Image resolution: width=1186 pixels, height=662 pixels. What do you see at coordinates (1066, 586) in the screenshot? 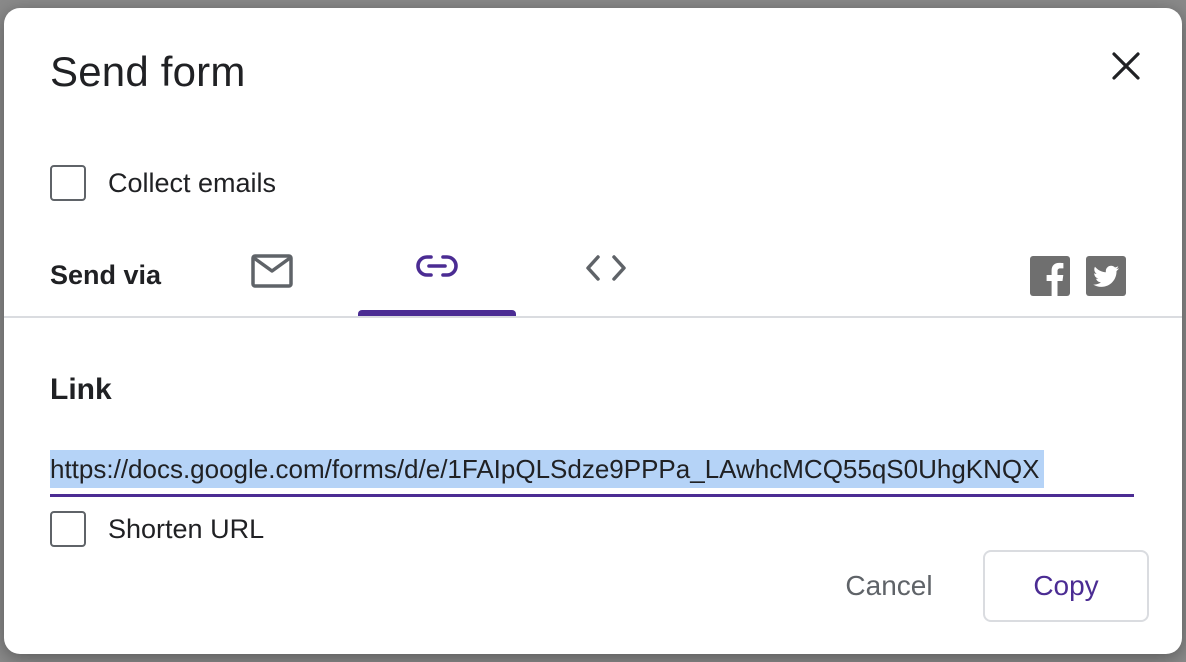
I see `copy-button: Copy` at bounding box center [1066, 586].